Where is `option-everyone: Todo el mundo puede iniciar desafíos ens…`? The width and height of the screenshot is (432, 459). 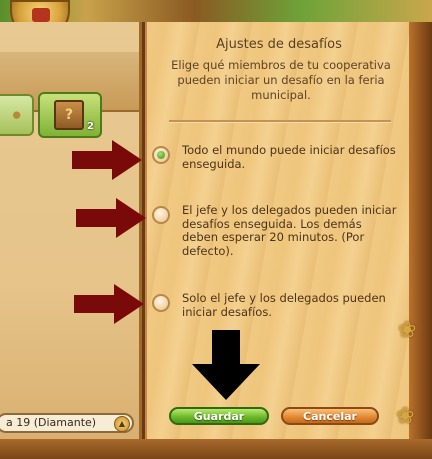 option-everyone: Todo el mundo puede iniciar desafíos ens… is located at coordinates (277, 159).